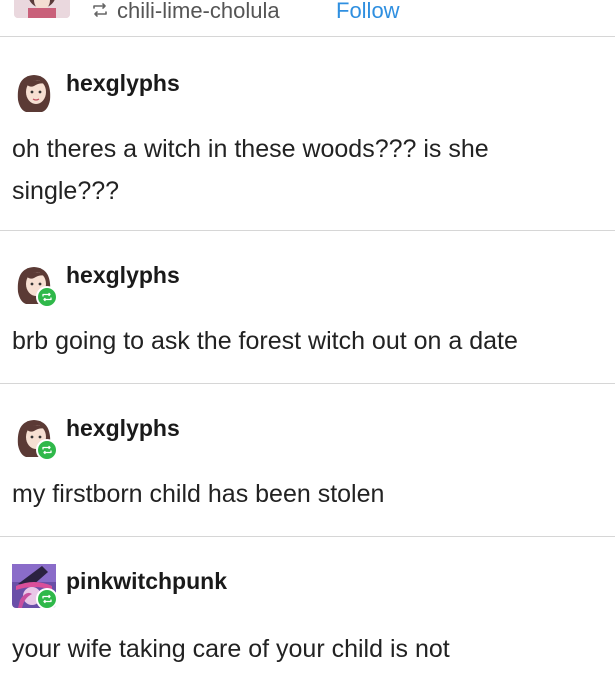 This screenshot has width=615, height=673. I want to click on reblog-header: chili-lime-cholula Follow, so click(307, 18).